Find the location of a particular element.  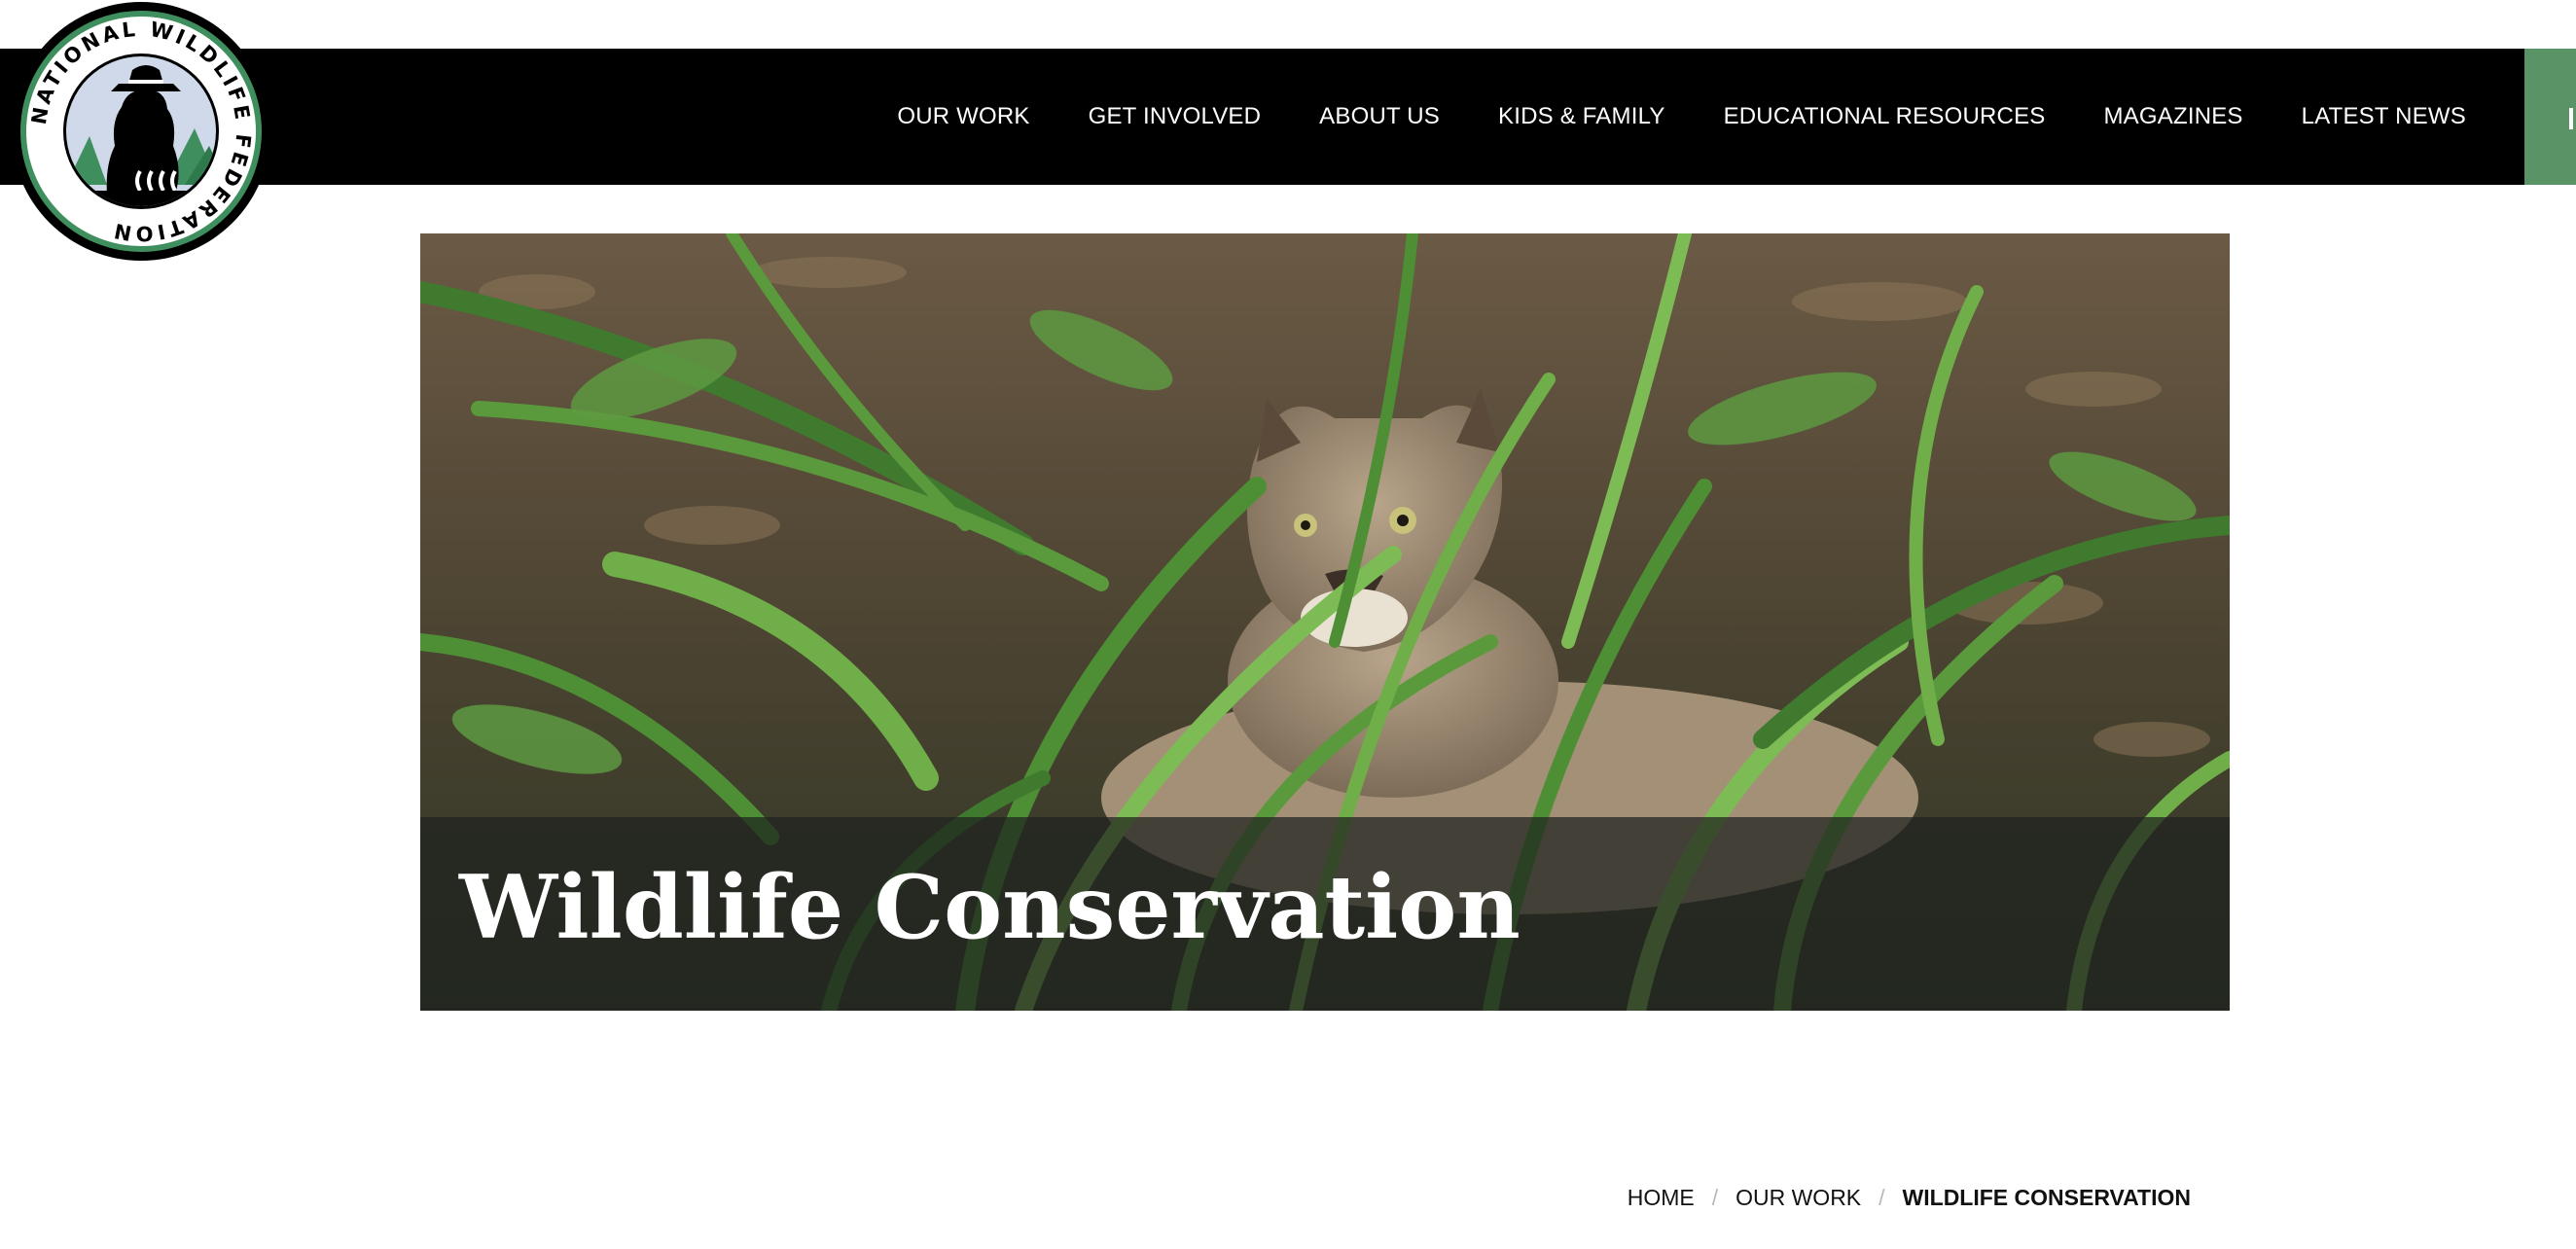

breadcrumb-our-work-link: OUR WORK is located at coordinates (1798, 1198).